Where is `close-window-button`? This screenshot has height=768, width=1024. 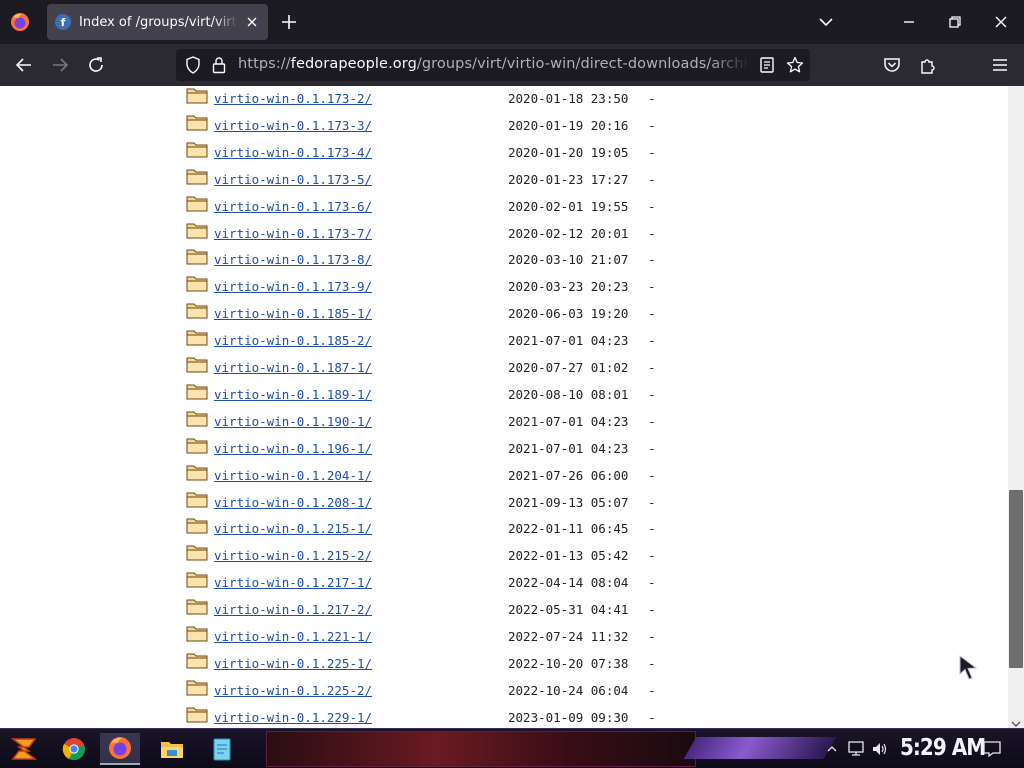
close-window-button is located at coordinates (1001, 22).